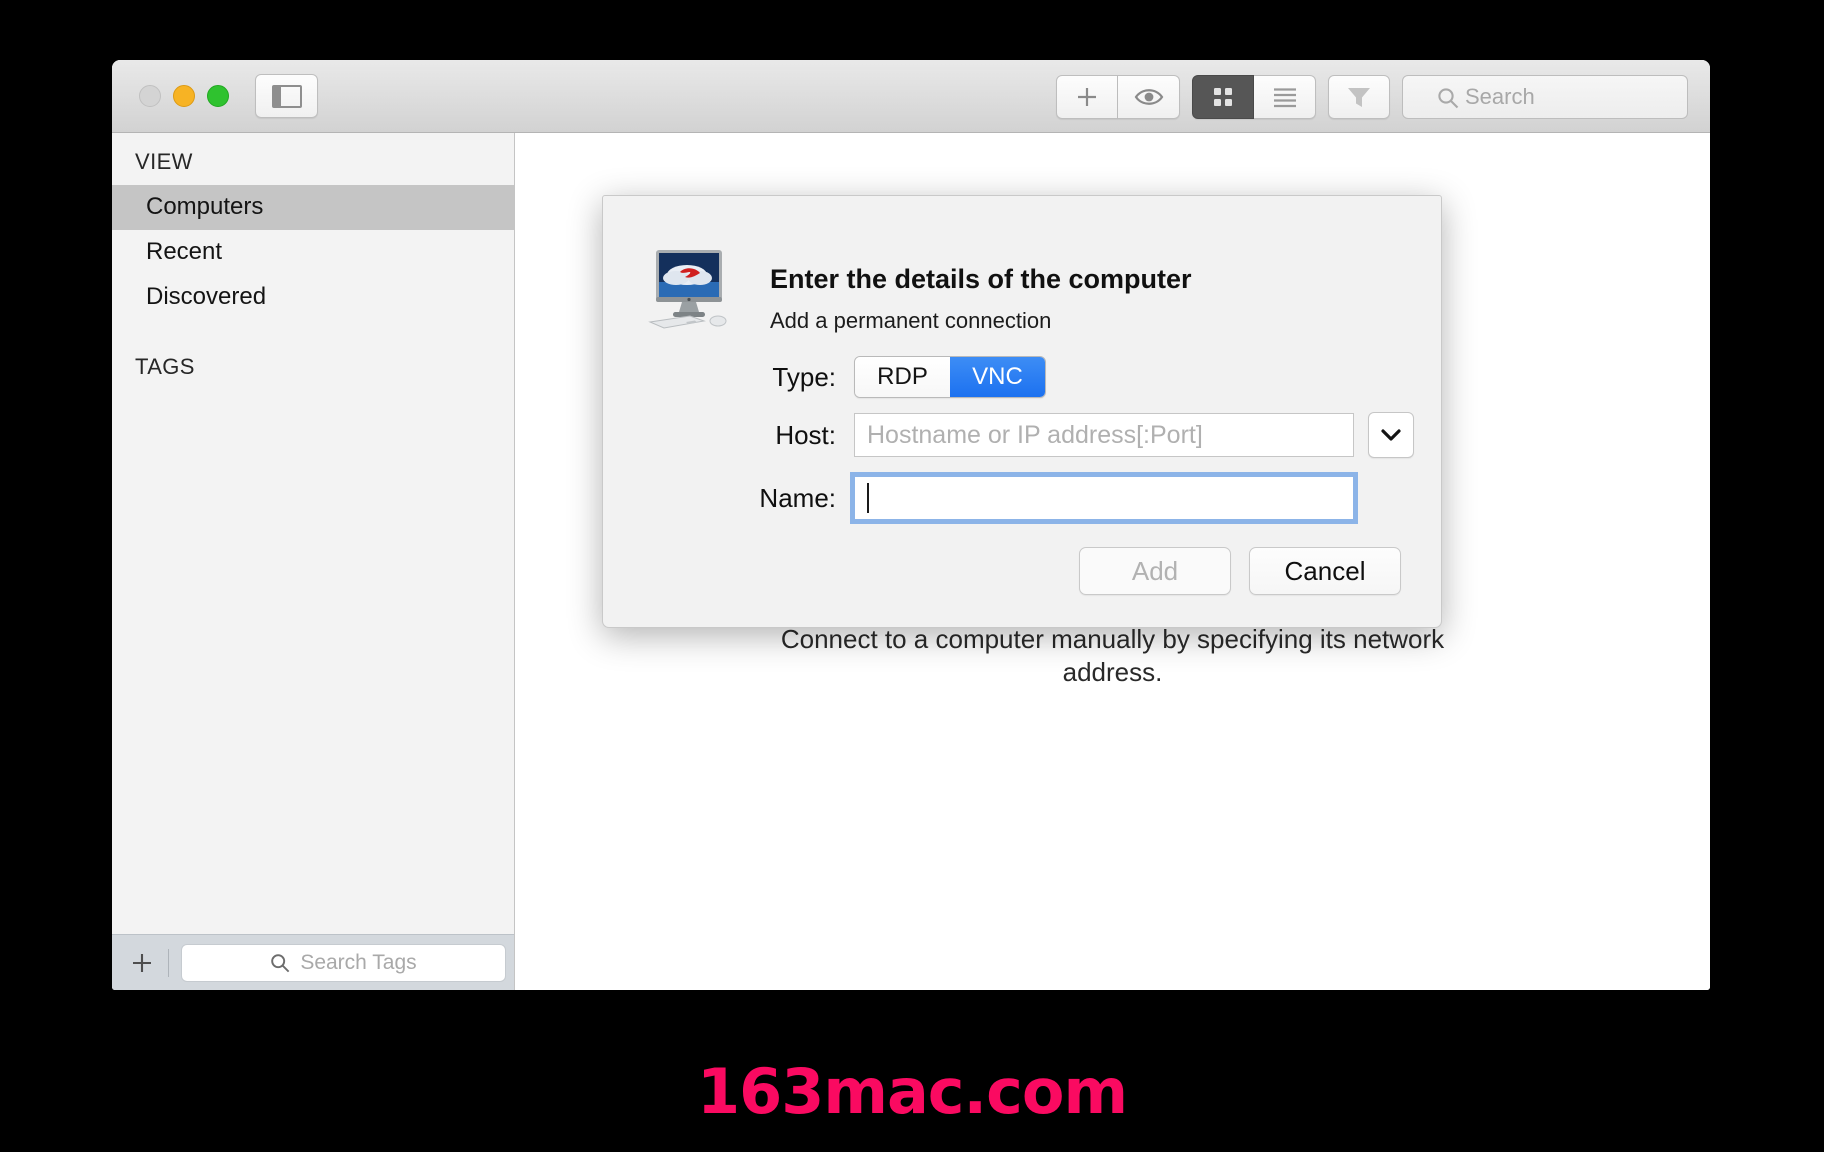  What do you see at coordinates (902, 377) in the screenshot?
I see `type-option-rdp: RDP` at bounding box center [902, 377].